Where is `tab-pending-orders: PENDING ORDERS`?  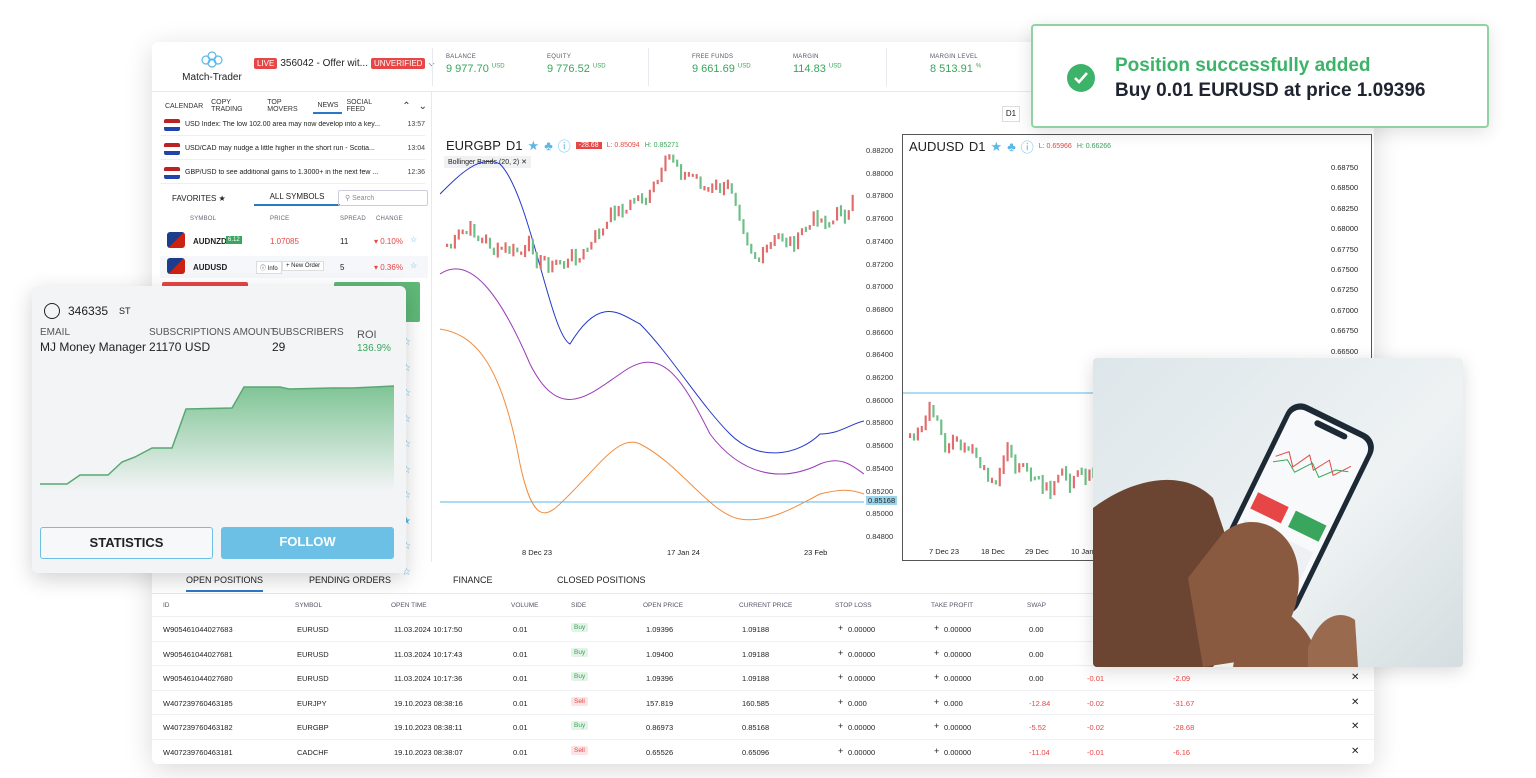
tab-pending-orders: PENDING ORDERS is located at coordinates (350, 580).